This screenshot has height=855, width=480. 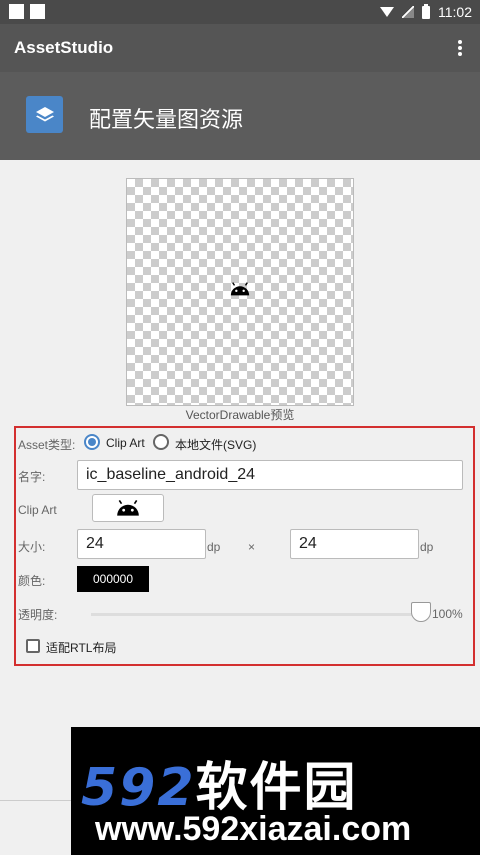 What do you see at coordinates (44, 114) in the screenshot?
I see `layers-icon` at bounding box center [44, 114].